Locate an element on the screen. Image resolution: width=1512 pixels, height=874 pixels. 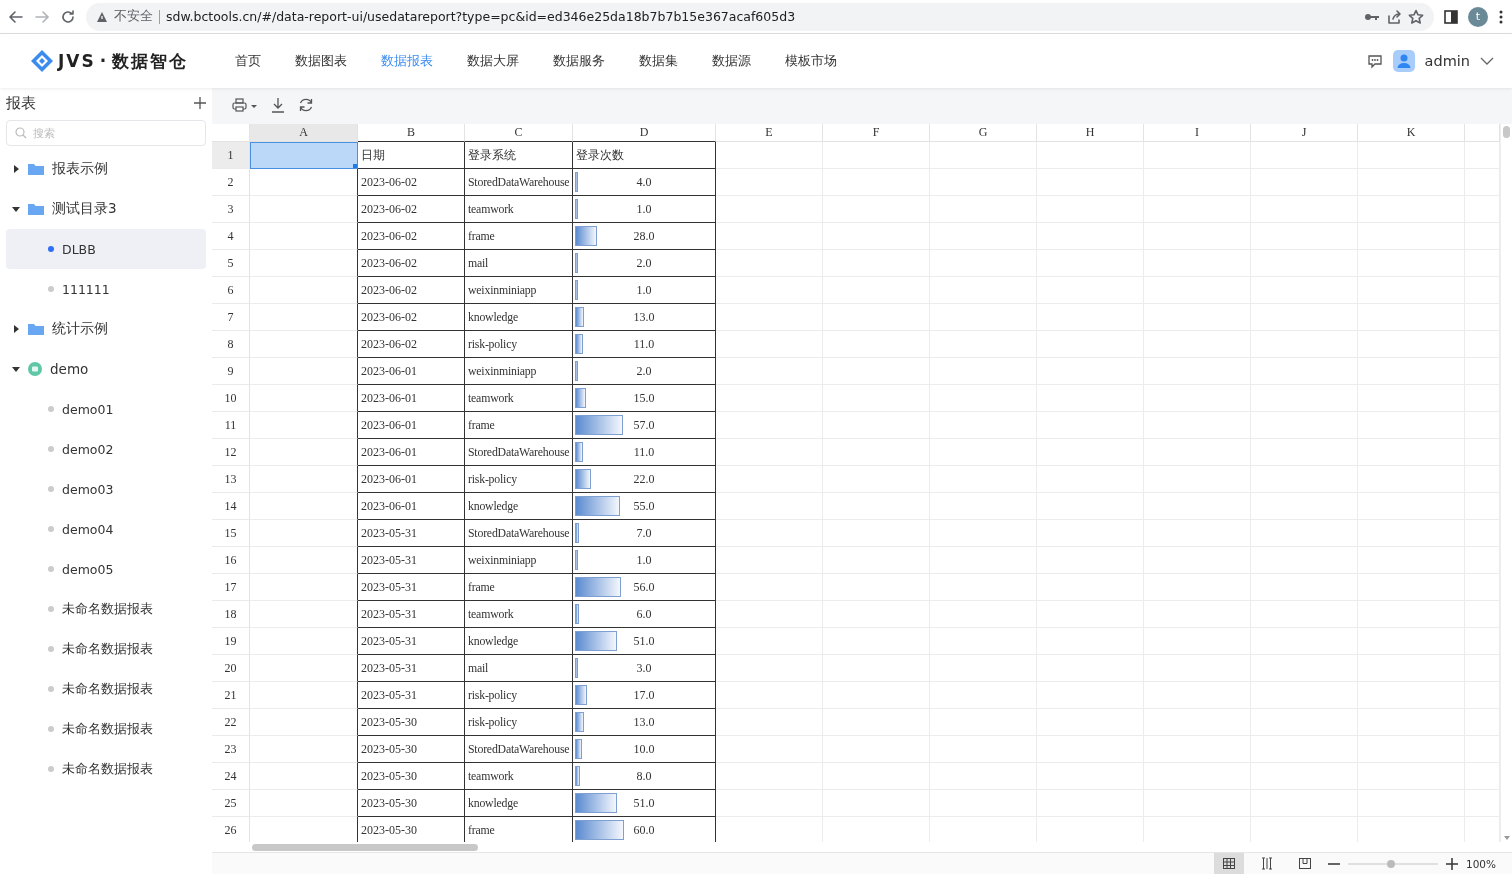
column-header: D is located at coordinates (644, 133).